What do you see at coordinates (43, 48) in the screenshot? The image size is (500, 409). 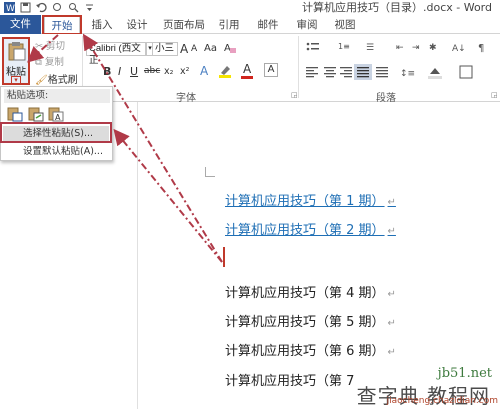 I see `arrow-to-paste-button` at bounding box center [43, 48].